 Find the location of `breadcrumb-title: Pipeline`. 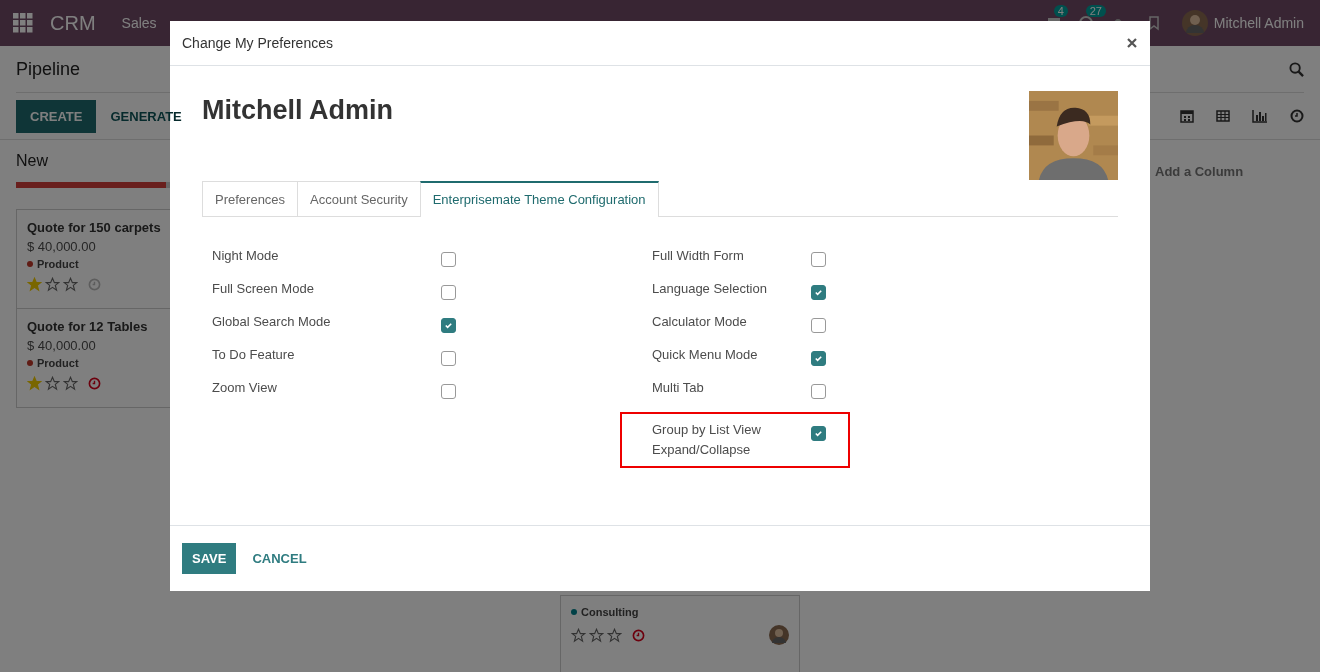

breadcrumb-title: Pipeline is located at coordinates (48, 69).